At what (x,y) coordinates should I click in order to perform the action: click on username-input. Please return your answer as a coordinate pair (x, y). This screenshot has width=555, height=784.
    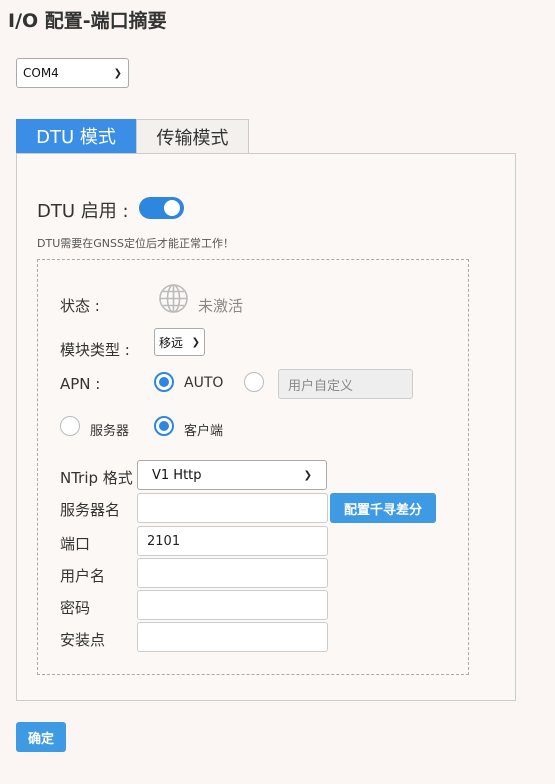
    Looking at the image, I should click on (232, 573).